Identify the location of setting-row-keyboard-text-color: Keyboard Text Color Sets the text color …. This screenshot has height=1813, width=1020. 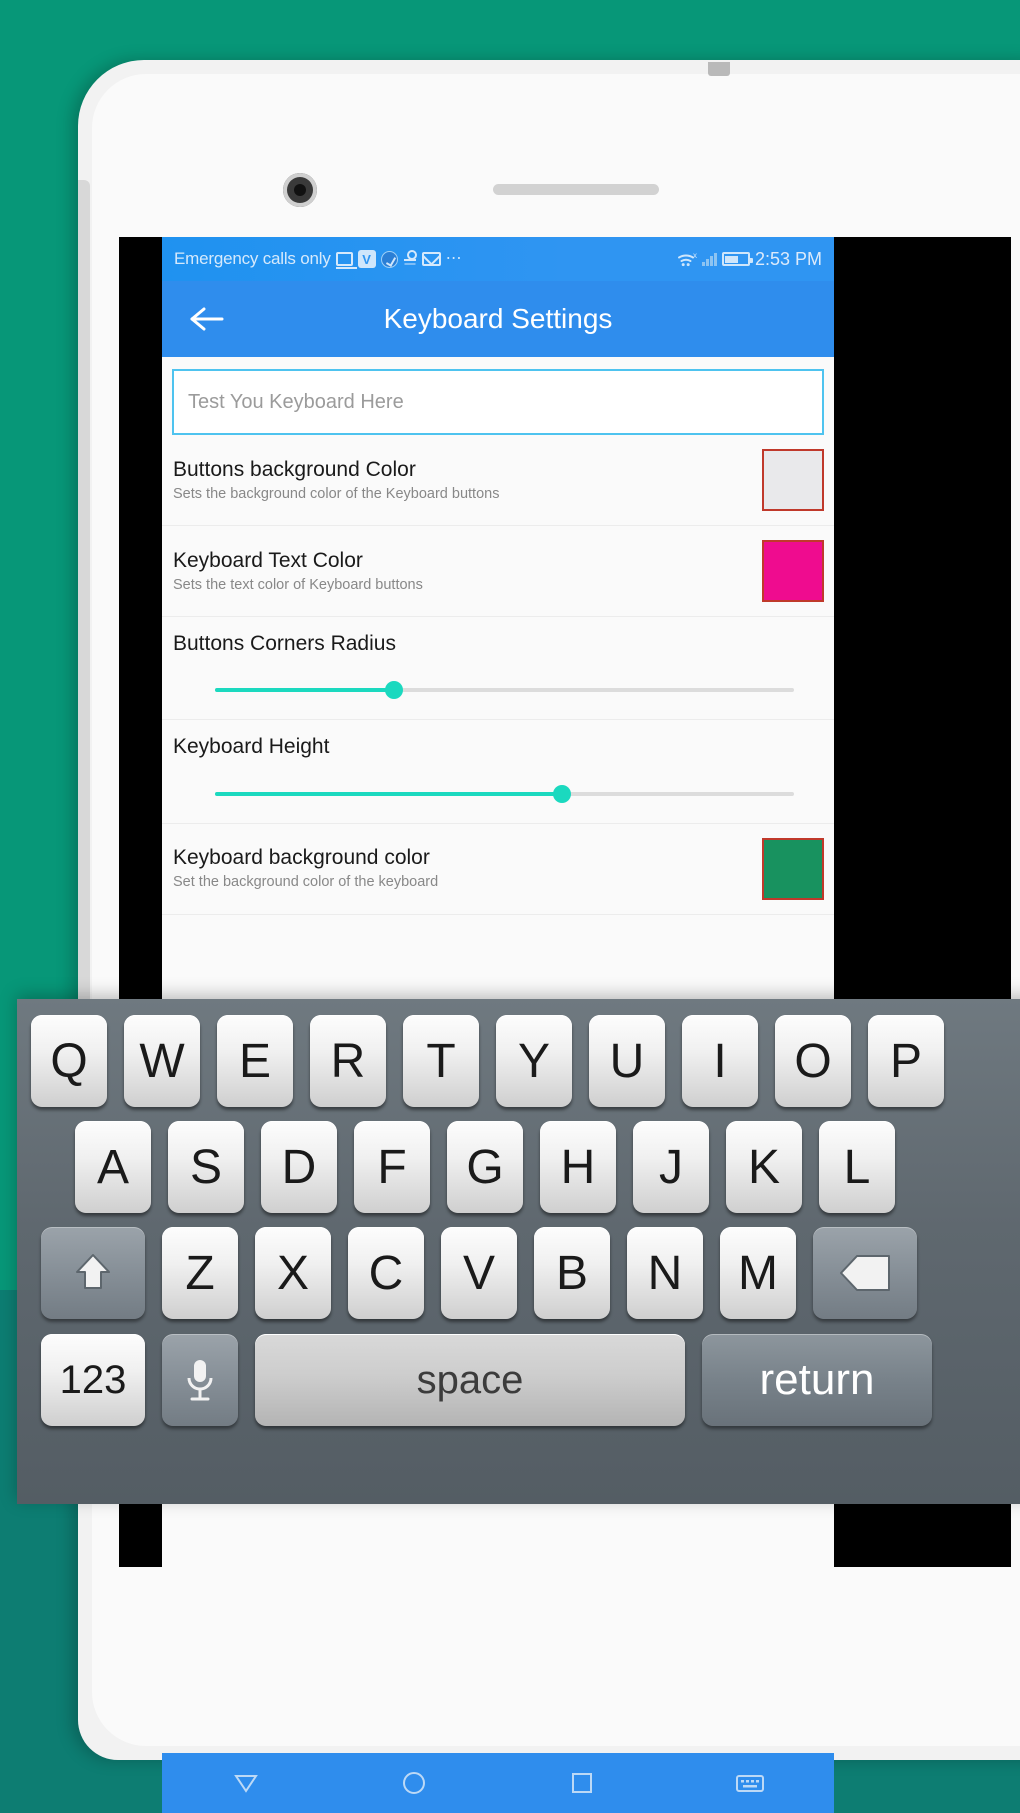
(498, 571).